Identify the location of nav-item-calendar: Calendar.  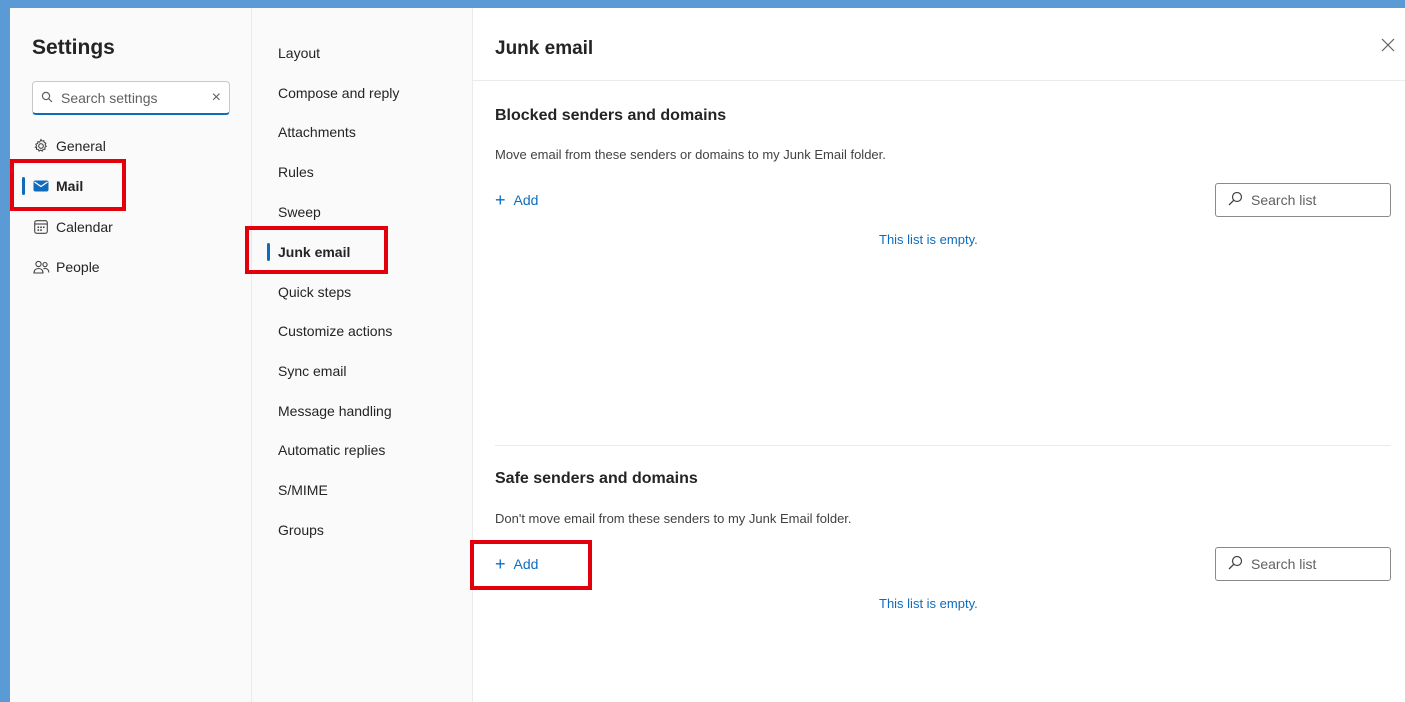
(132, 227).